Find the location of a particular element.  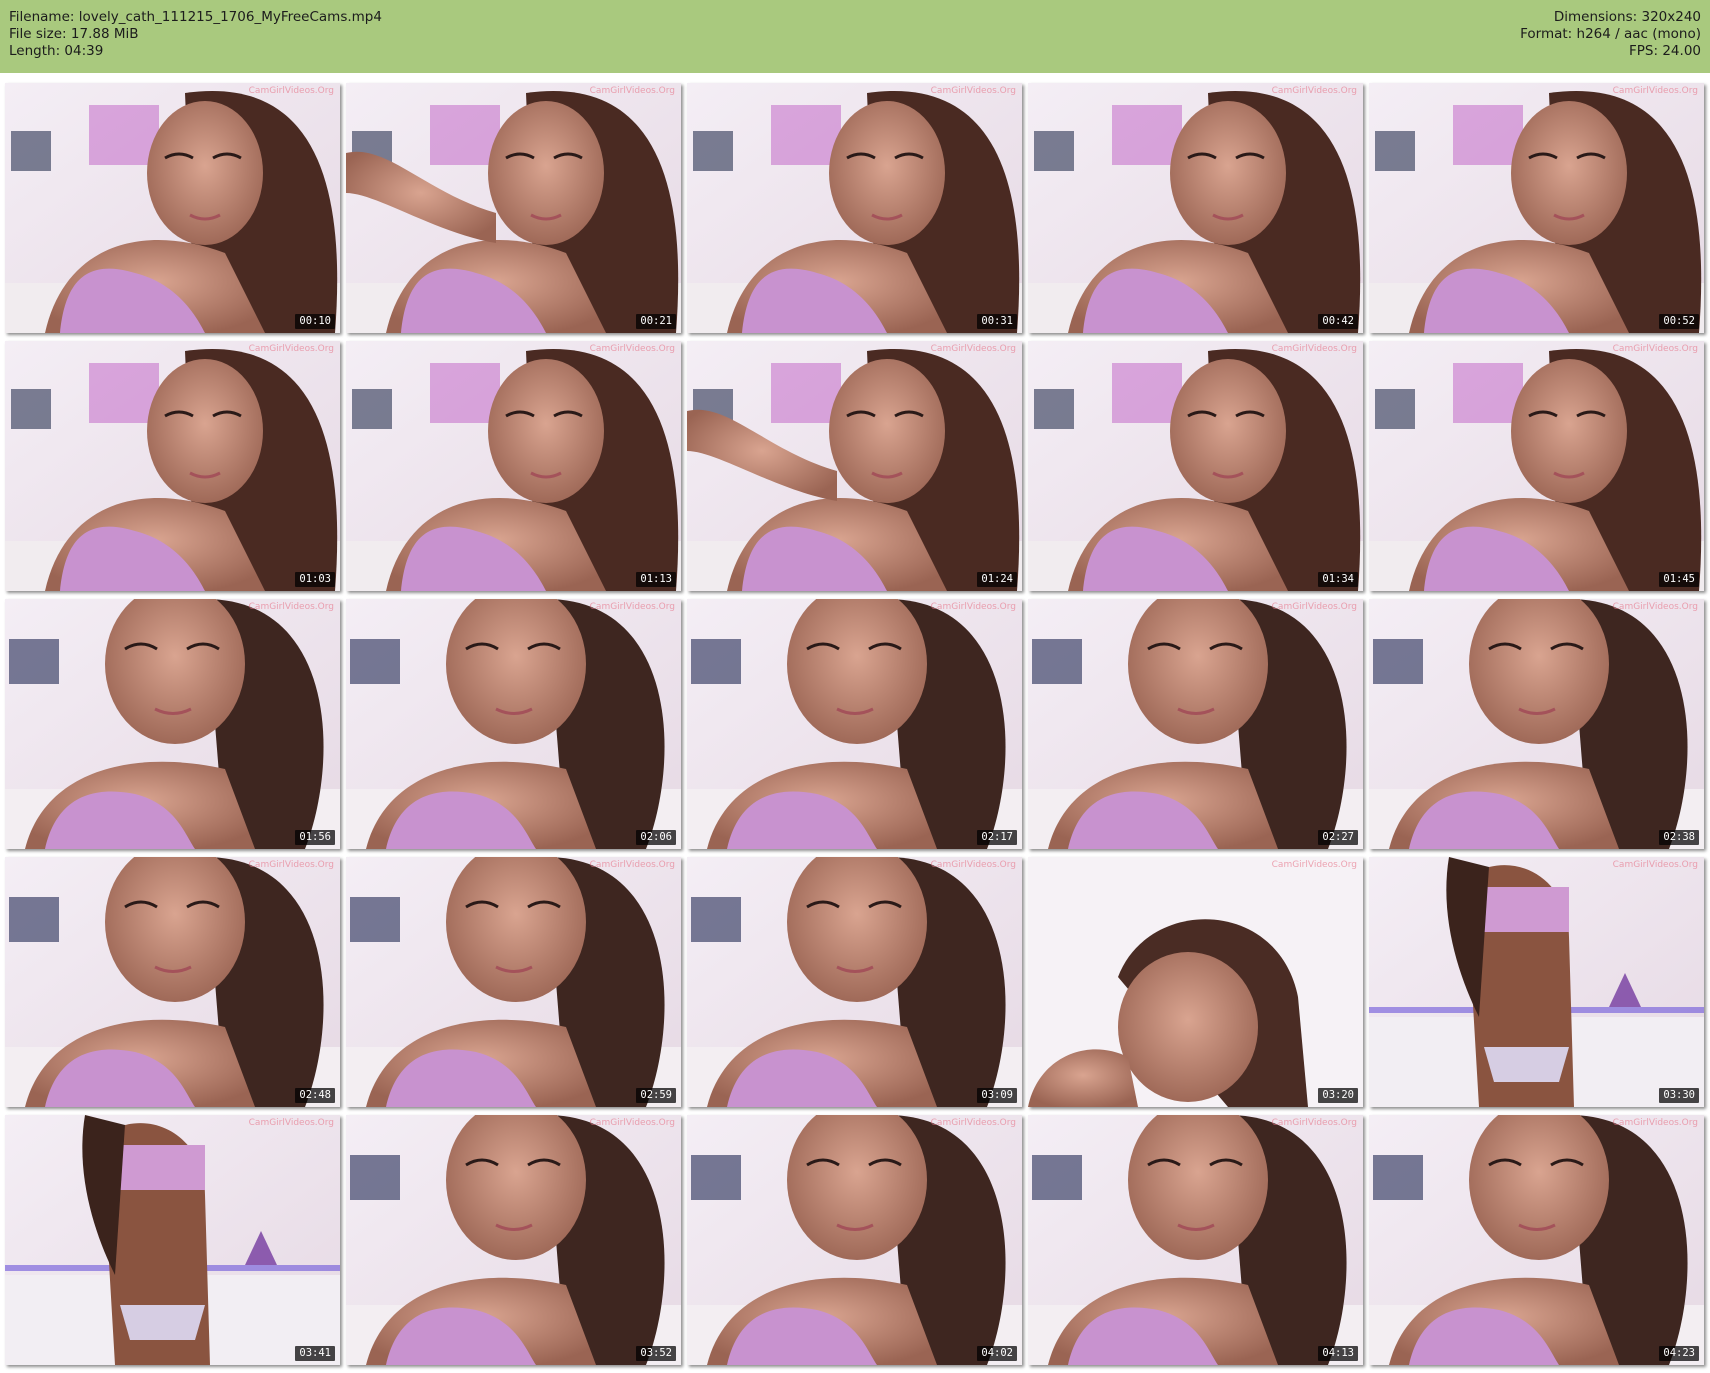

thumbnail-timestamp: 00:52 is located at coordinates (1679, 321).